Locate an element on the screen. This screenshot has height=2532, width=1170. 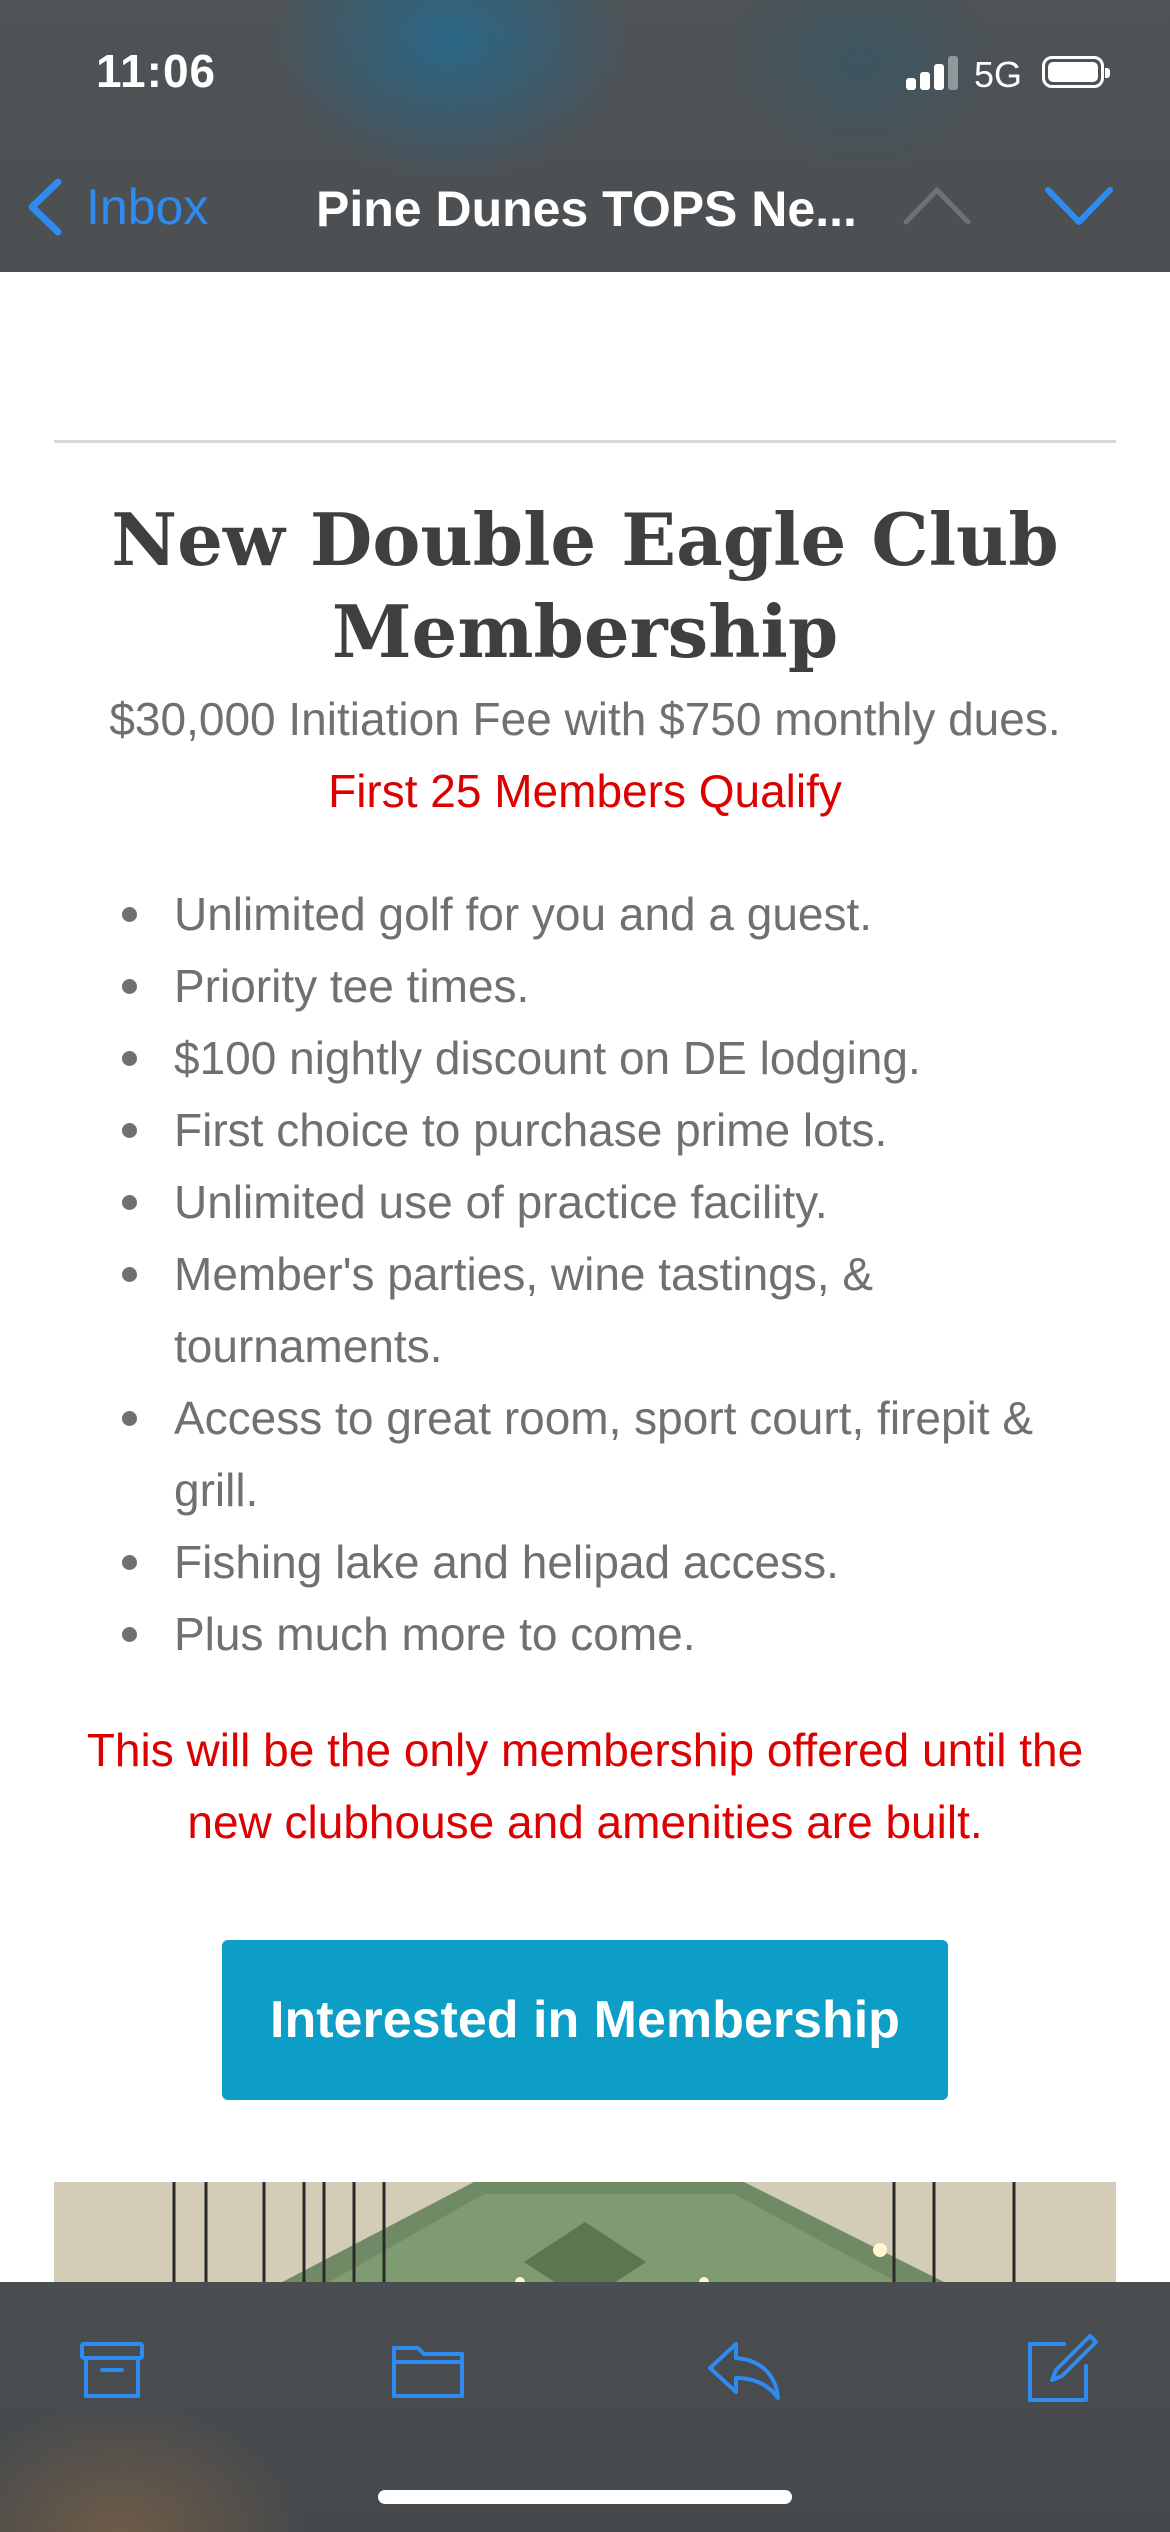
reply-button is located at coordinates (744, 2370).